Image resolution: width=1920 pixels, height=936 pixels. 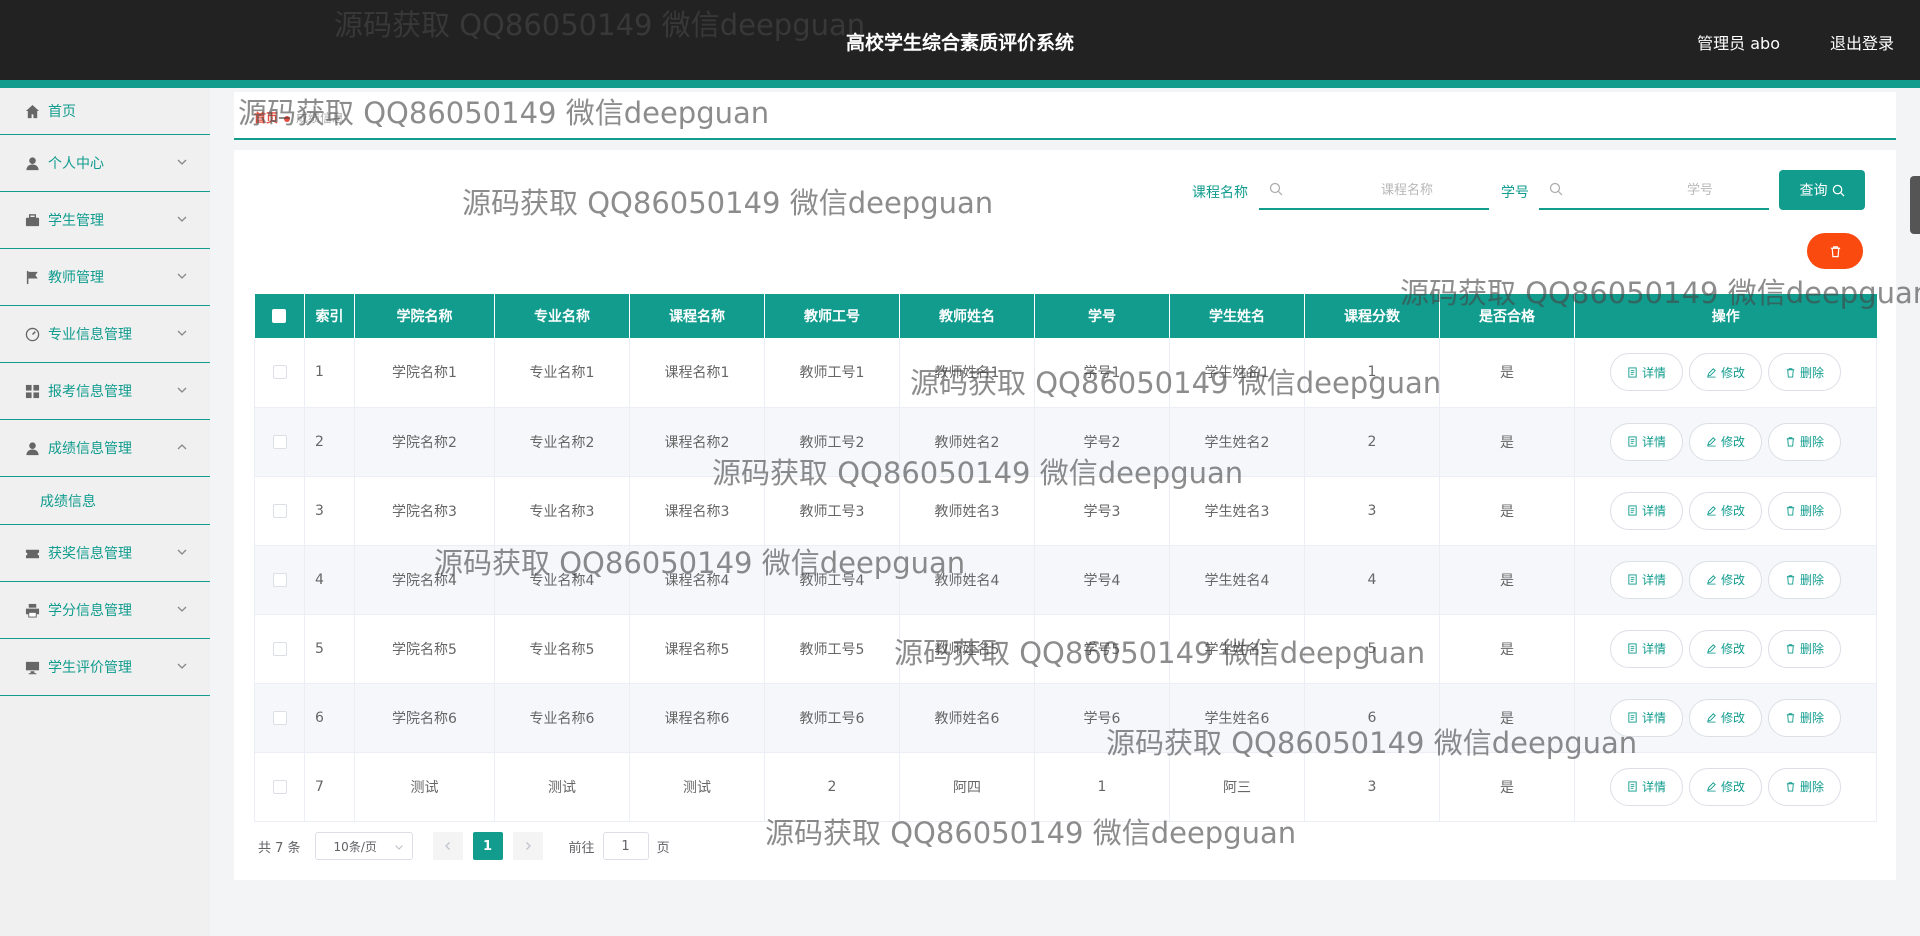 What do you see at coordinates (1237, 580) in the screenshot?
I see `table-cell: 学生姓名4` at bounding box center [1237, 580].